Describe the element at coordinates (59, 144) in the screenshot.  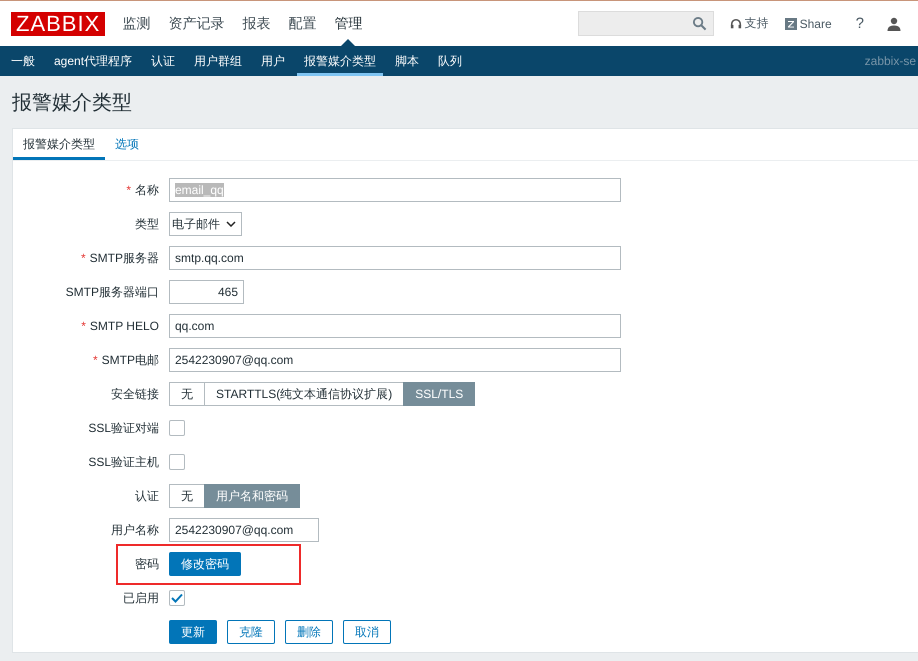
I see `tab: 报警媒介类型` at that location.